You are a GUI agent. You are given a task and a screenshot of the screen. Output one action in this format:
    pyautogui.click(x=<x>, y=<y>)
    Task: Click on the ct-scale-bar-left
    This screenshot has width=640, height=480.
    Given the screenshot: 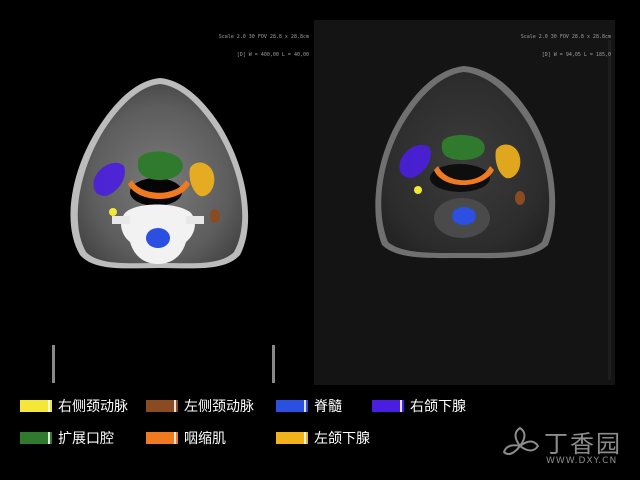 What is the action you would take?
    pyautogui.click(x=53, y=364)
    